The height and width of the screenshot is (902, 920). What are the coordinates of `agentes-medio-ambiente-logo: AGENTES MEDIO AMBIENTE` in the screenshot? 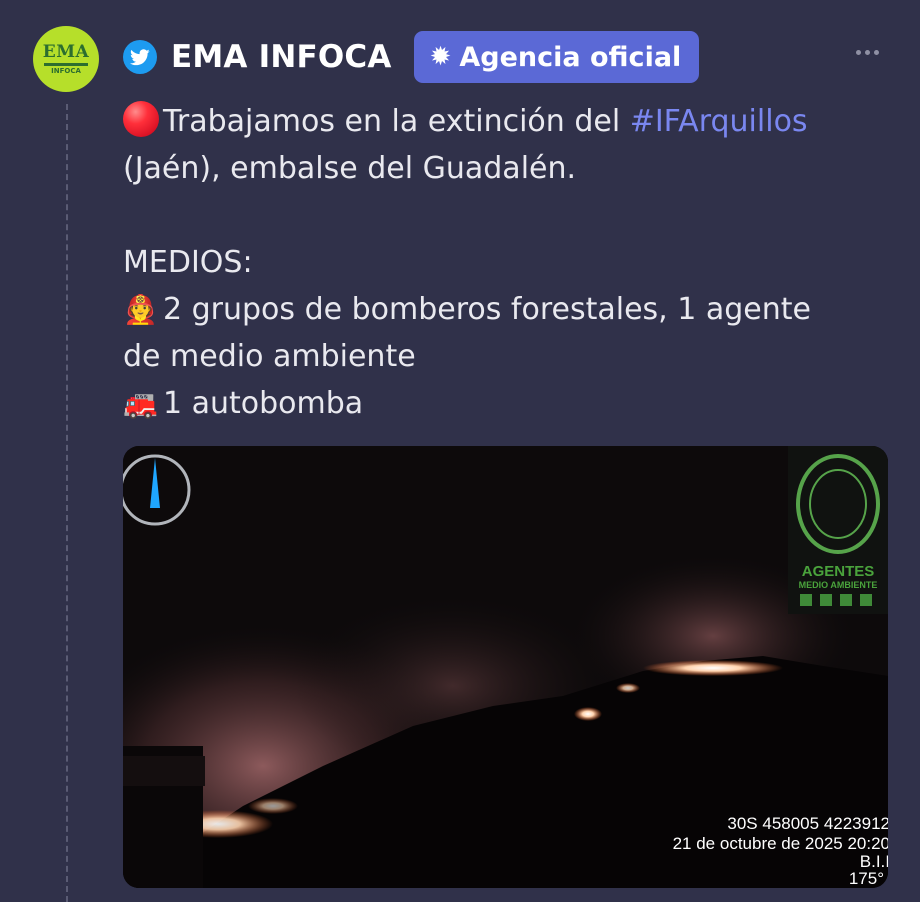 It's located at (838, 530).